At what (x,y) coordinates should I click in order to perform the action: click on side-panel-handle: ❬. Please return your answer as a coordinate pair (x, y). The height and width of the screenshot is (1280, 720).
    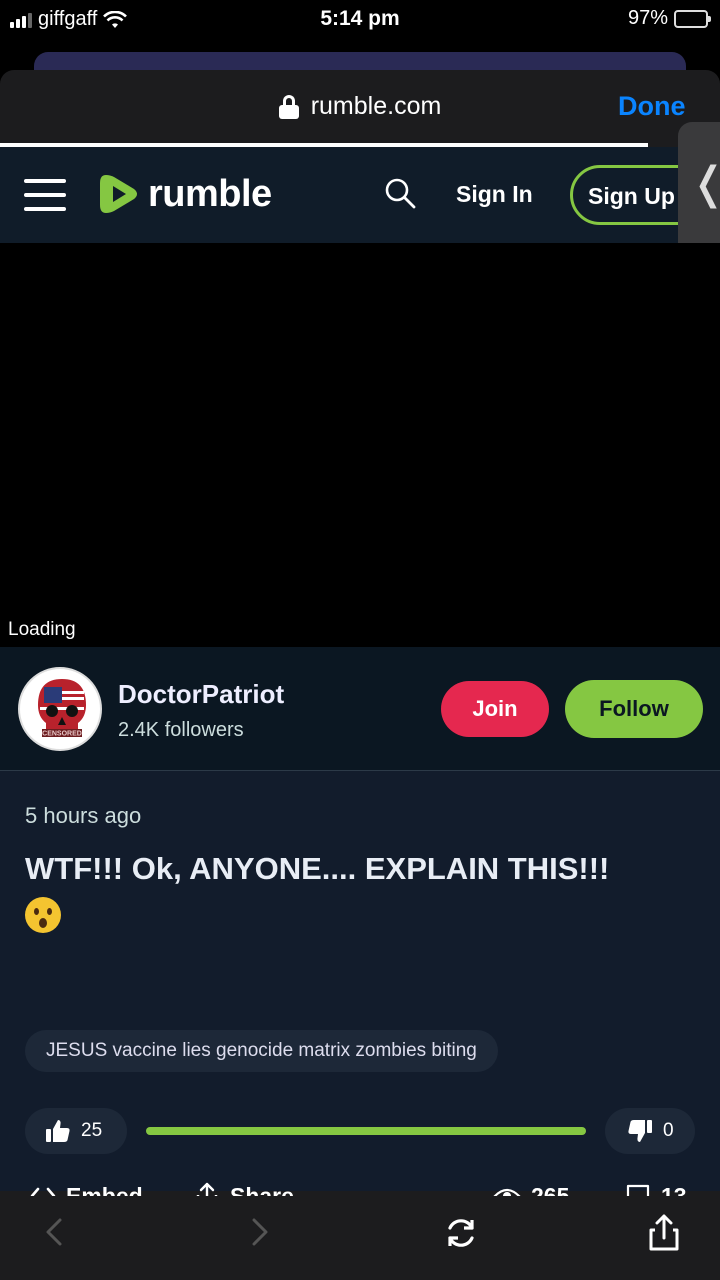
    Looking at the image, I should click on (699, 192).